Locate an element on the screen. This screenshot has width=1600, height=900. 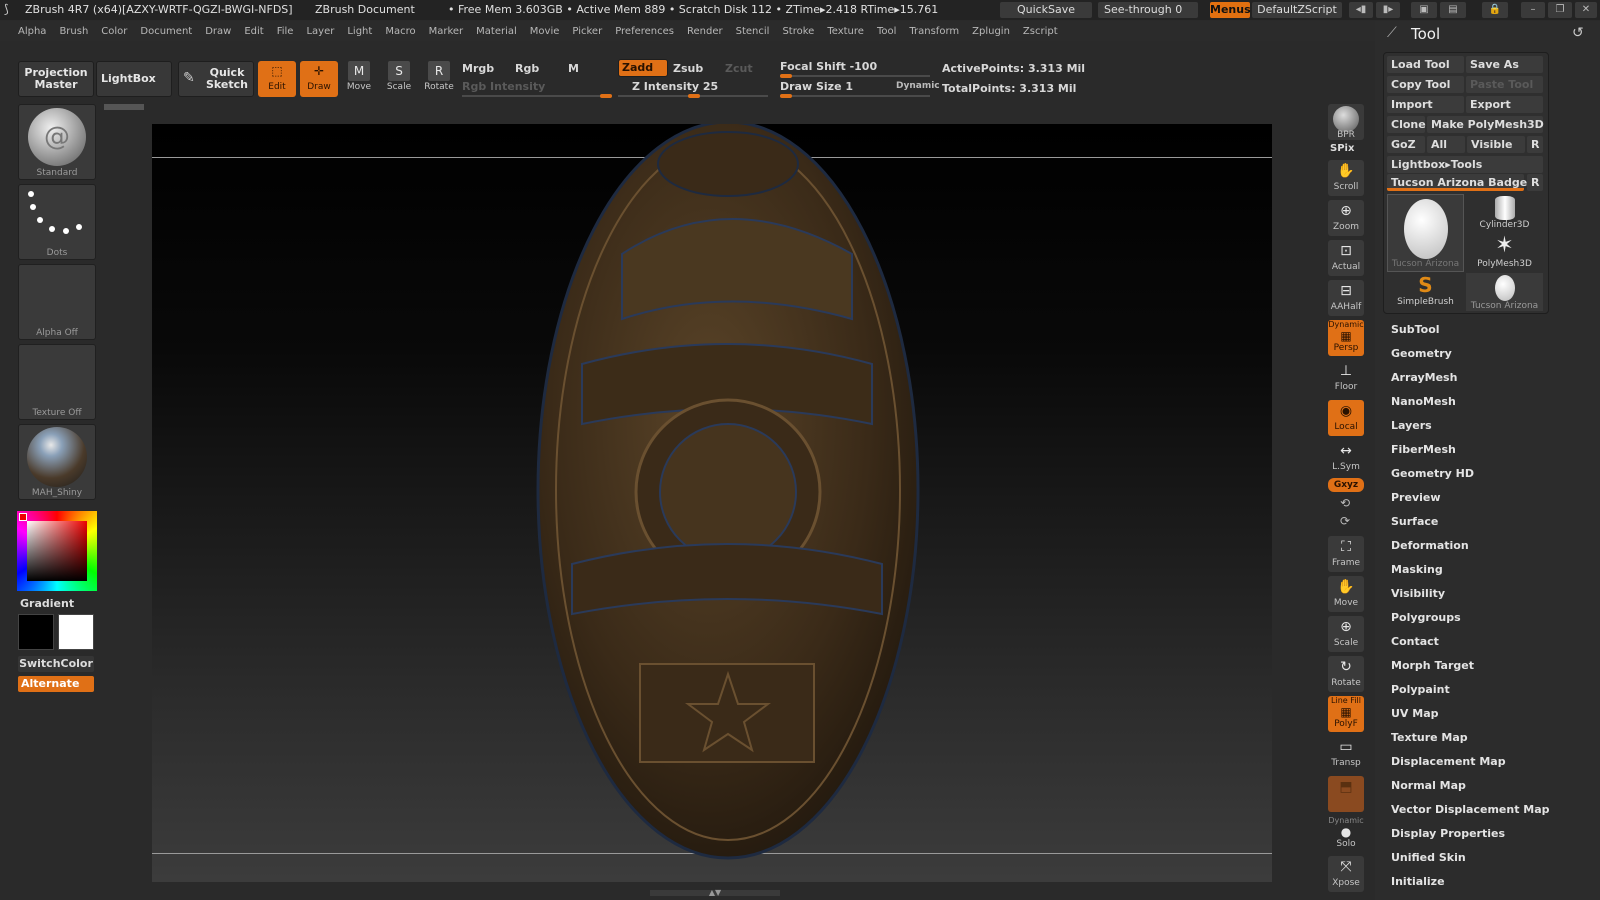
subpalette-masking: Masking is located at coordinates (1470, 575).